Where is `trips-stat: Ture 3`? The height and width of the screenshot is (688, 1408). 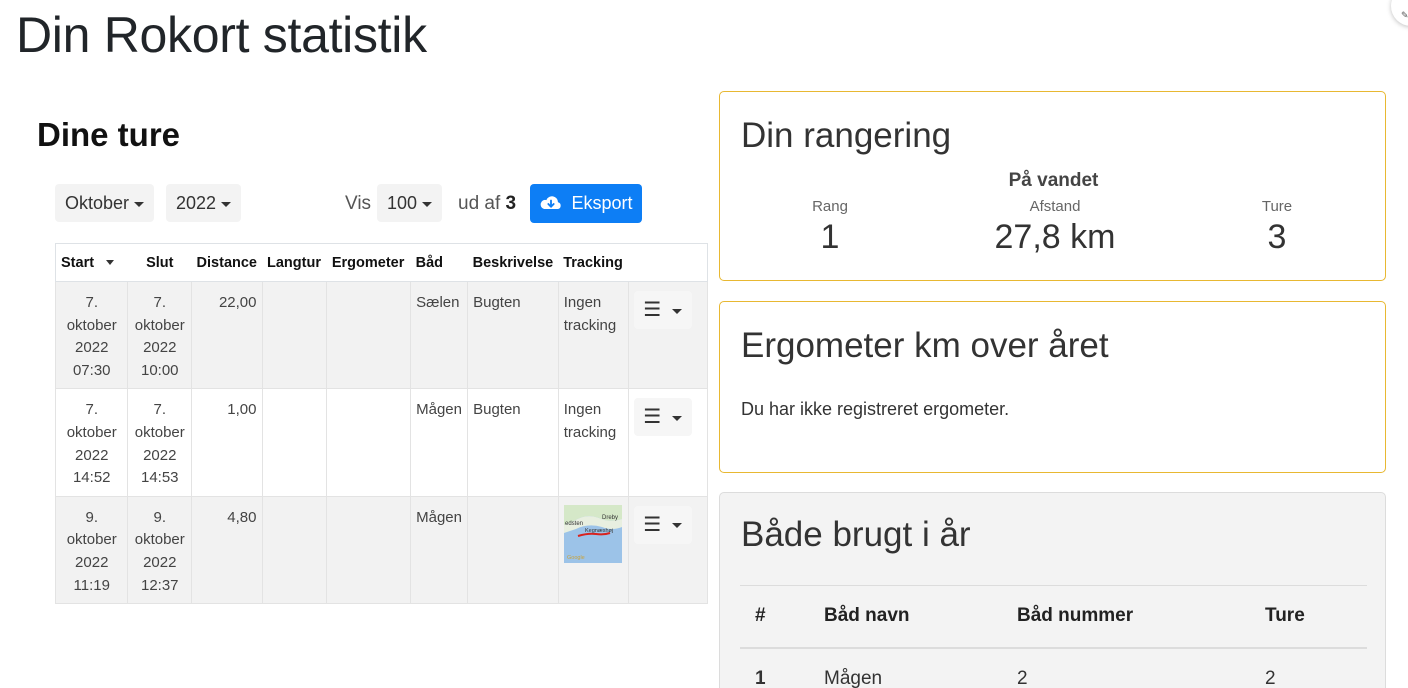
trips-stat: Ture 3 is located at coordinates (1277, 227).